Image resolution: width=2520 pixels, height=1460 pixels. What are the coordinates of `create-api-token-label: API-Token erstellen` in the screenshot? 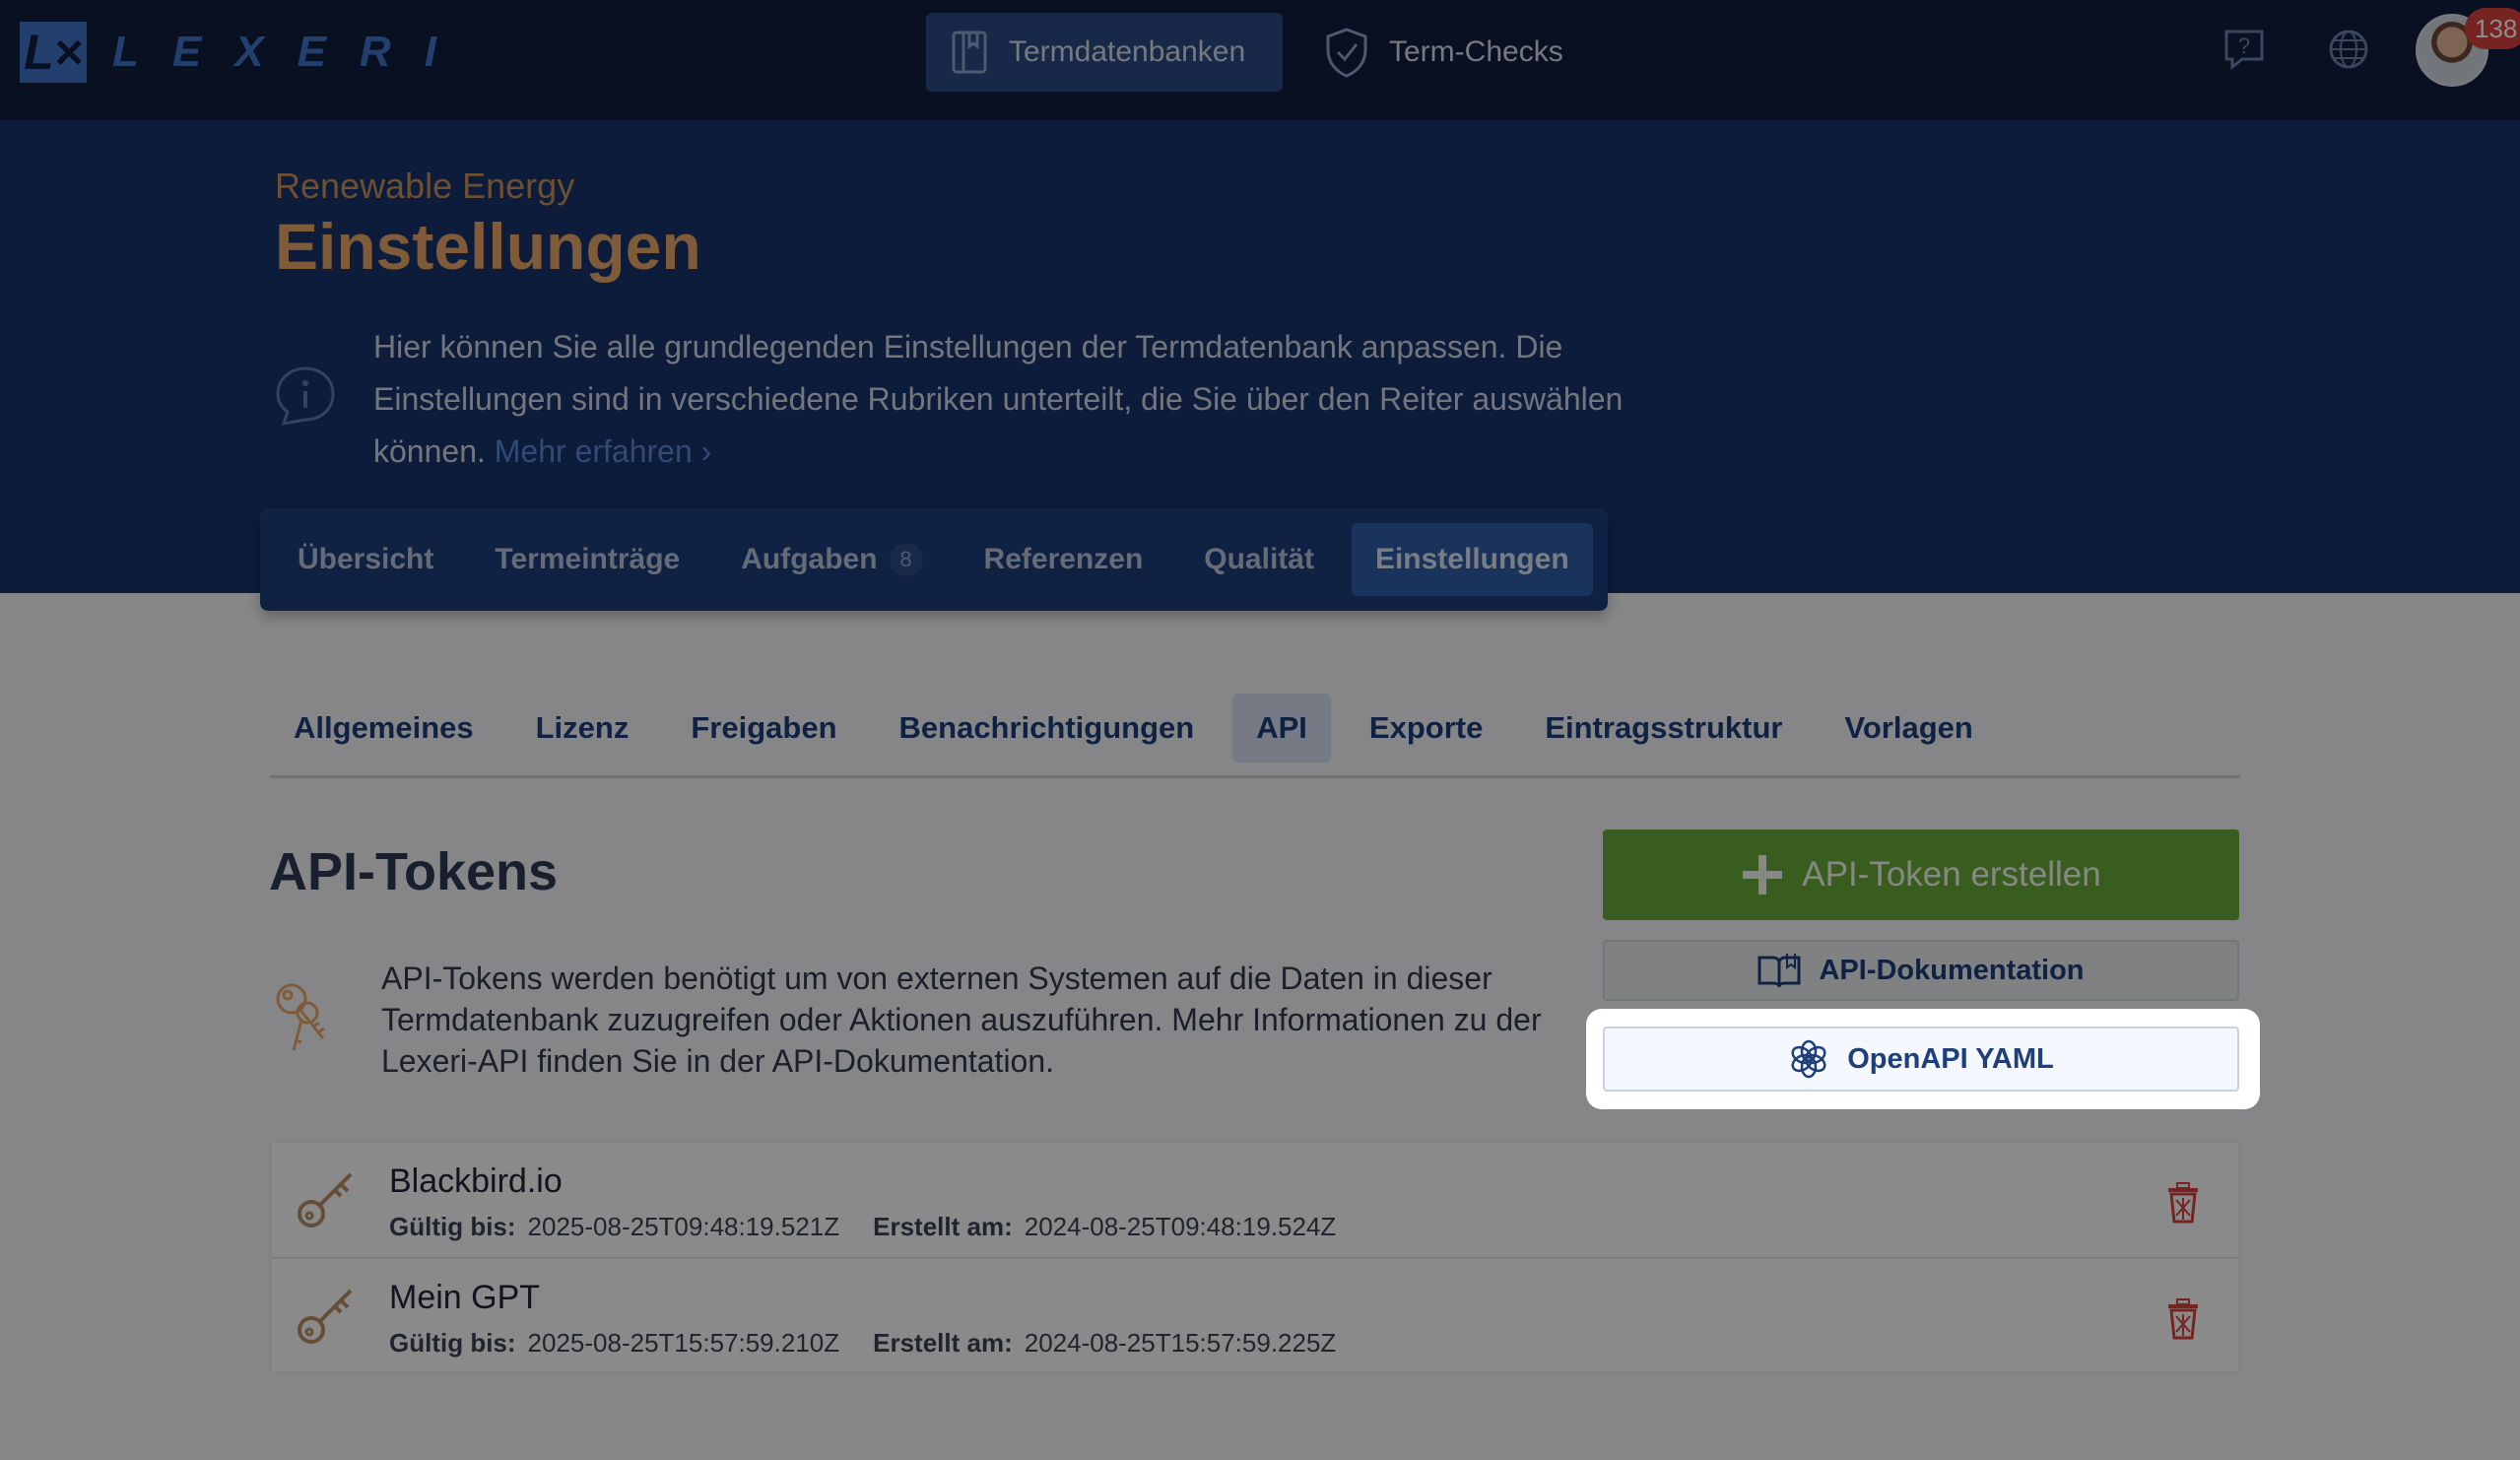 It's located at (1951, 875).